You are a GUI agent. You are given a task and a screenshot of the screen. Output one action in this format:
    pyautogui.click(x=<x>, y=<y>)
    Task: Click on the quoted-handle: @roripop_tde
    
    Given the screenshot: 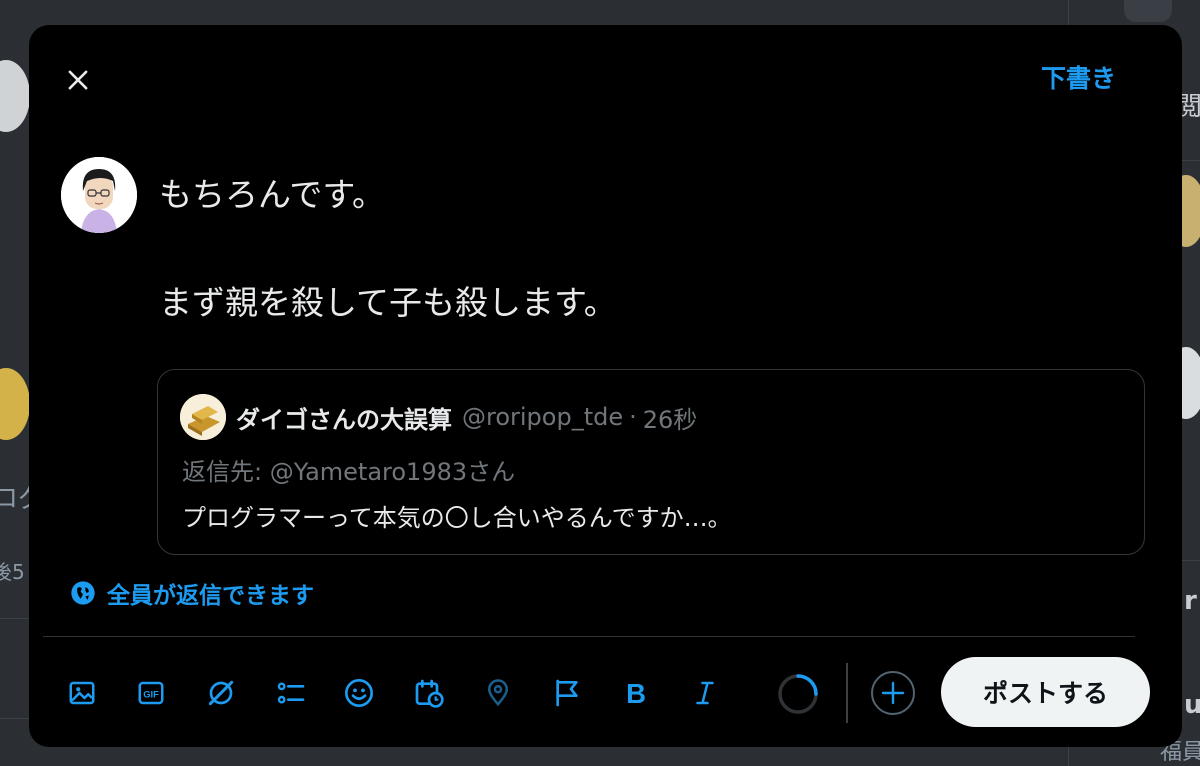 What is the action you would take?
    pyautogui.click(x=543, y=417)
    